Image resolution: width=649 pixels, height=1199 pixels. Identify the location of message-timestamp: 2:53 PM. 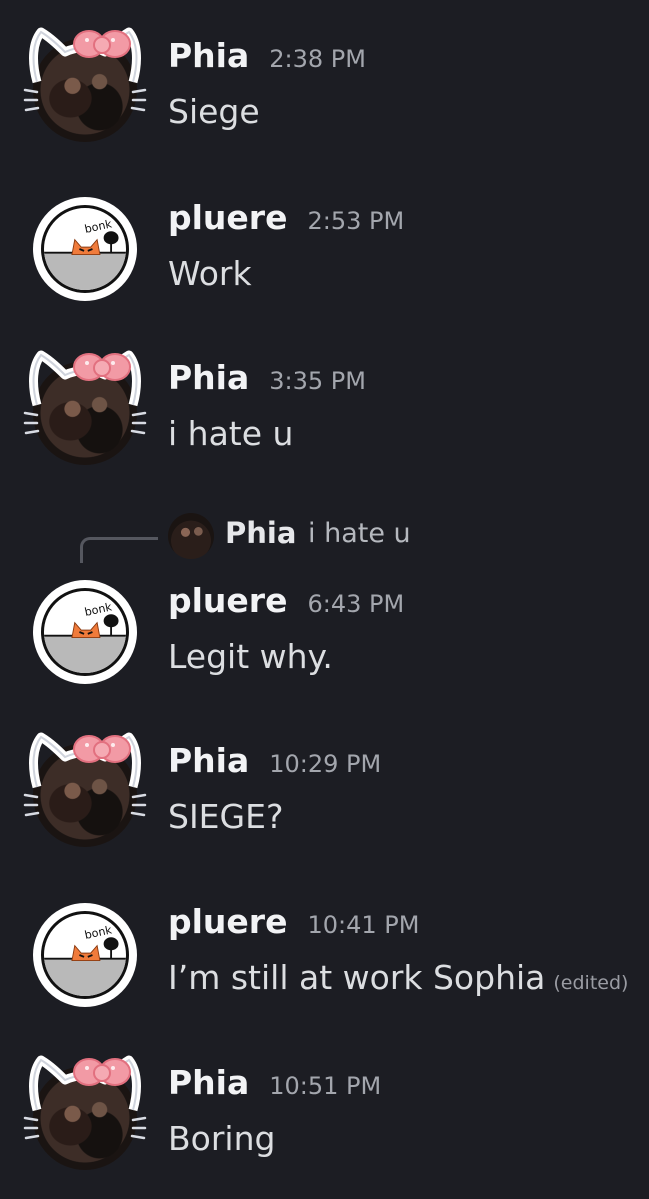
(356, 221).